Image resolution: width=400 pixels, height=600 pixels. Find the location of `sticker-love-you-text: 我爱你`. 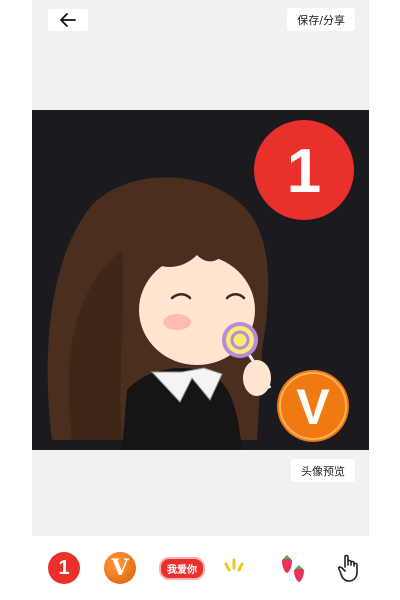

sticker-love-you-text: 我爱你 is located at coordinates (182, 568).